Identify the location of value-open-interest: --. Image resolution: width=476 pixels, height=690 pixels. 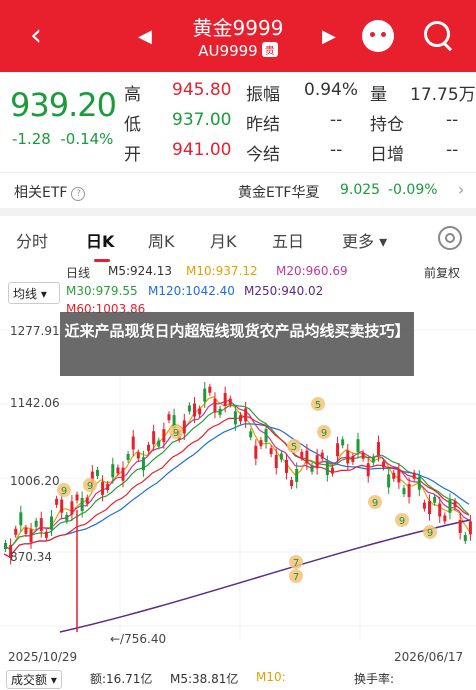
(452, 120).